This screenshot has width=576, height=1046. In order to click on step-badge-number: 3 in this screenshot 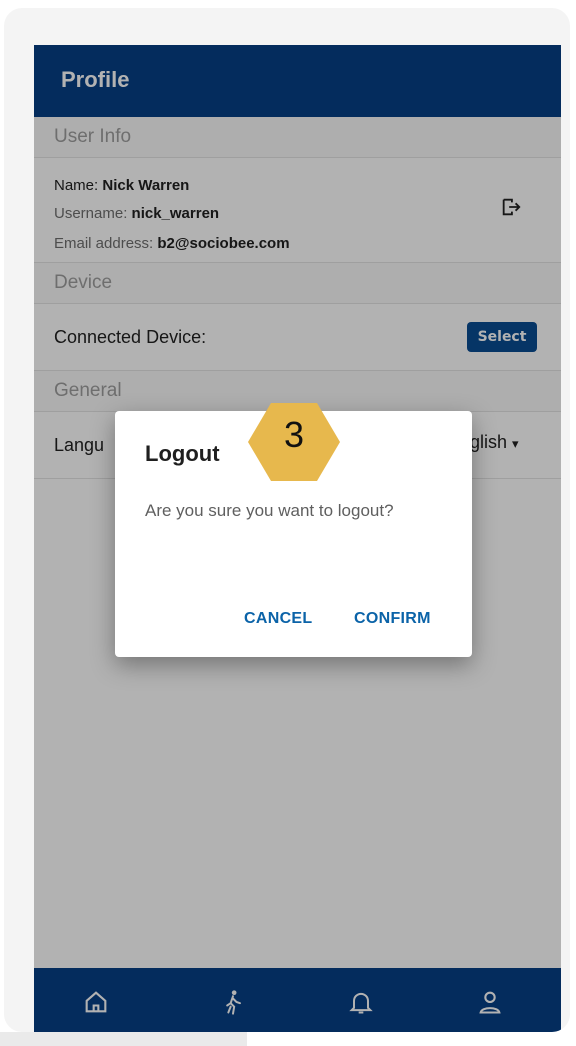, I will do `click(294, 434)`.